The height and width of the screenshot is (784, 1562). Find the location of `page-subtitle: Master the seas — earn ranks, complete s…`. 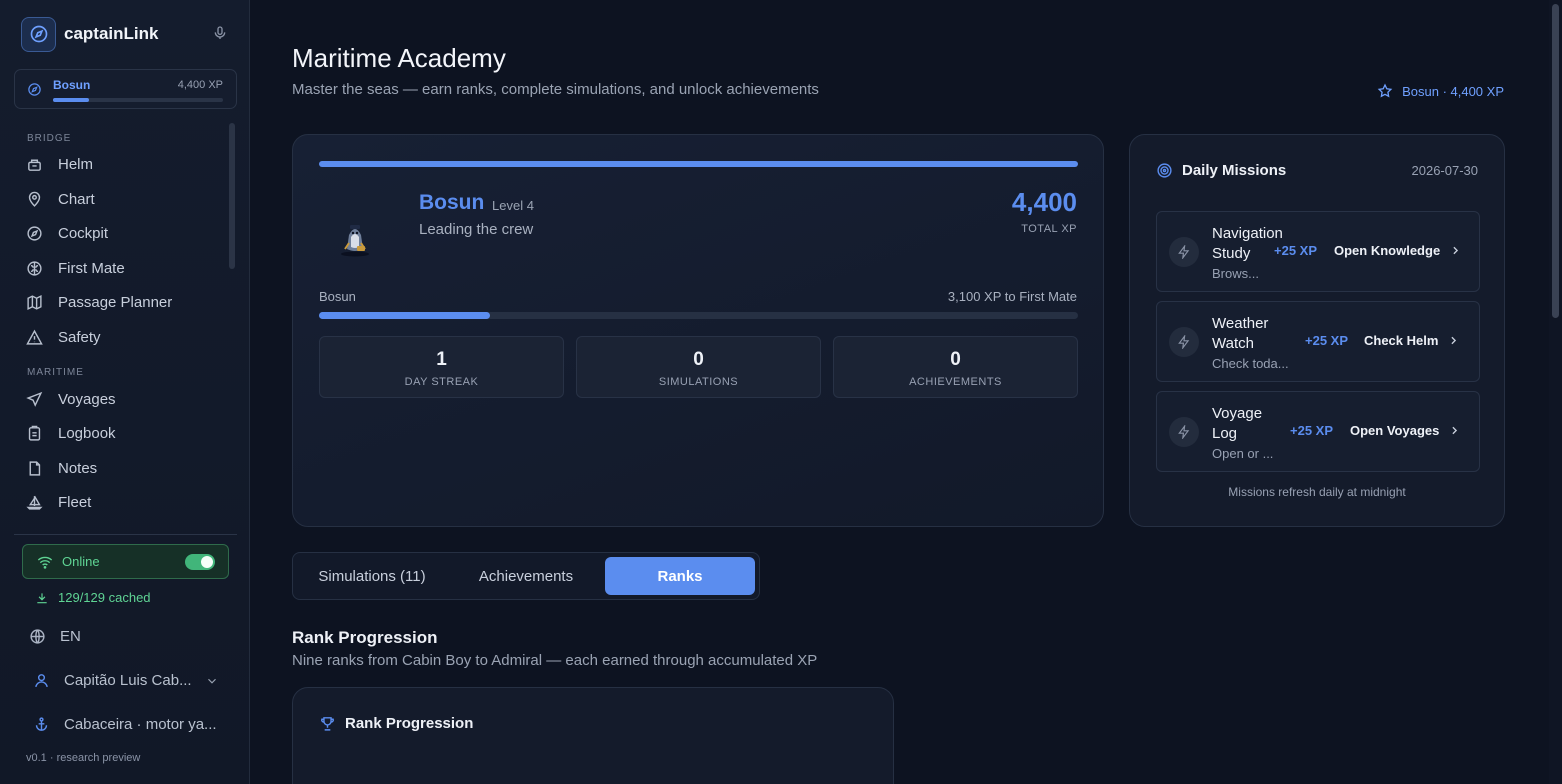

page-subtitle: Master the seas — earn ranks, complete s… is located at coordinates (555, 89).